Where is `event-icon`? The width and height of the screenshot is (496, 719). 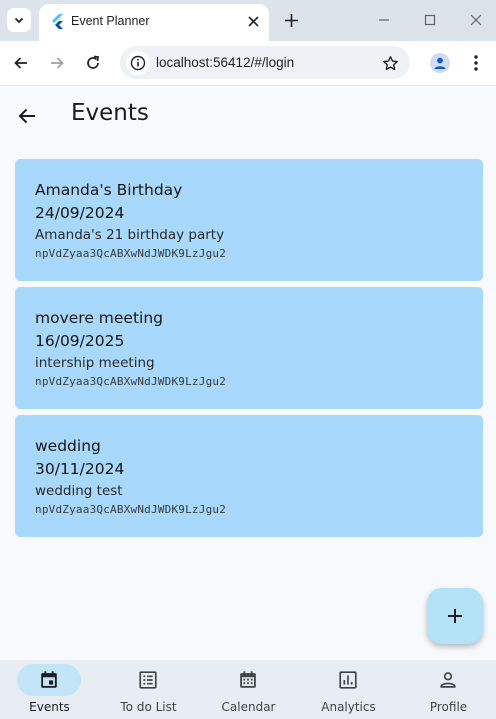 event-icon is located at coordinates (49, 679).